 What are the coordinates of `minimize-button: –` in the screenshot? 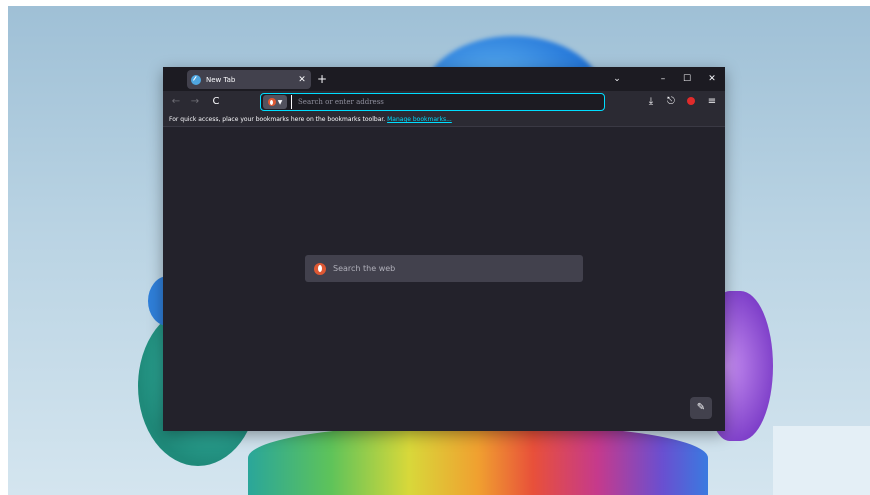 It's located at (663, 79).